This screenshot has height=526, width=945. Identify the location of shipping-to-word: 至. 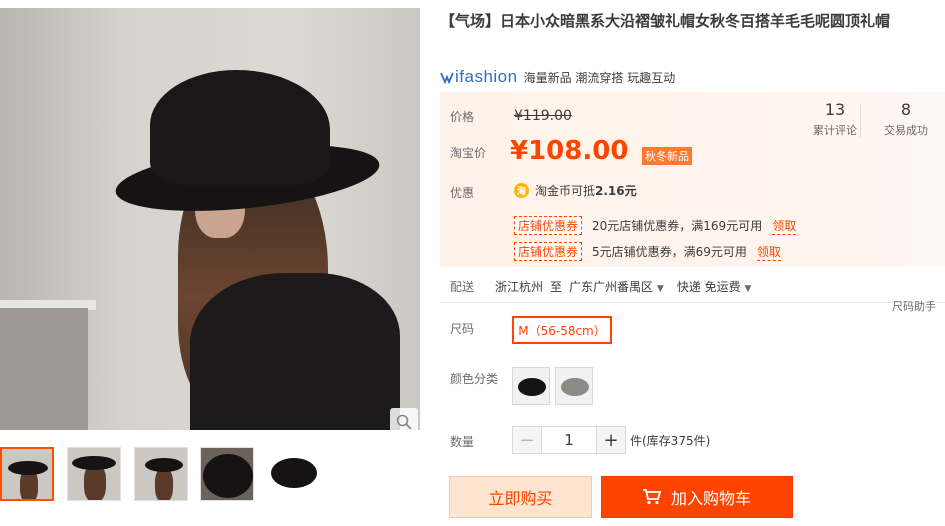
(556, 287).